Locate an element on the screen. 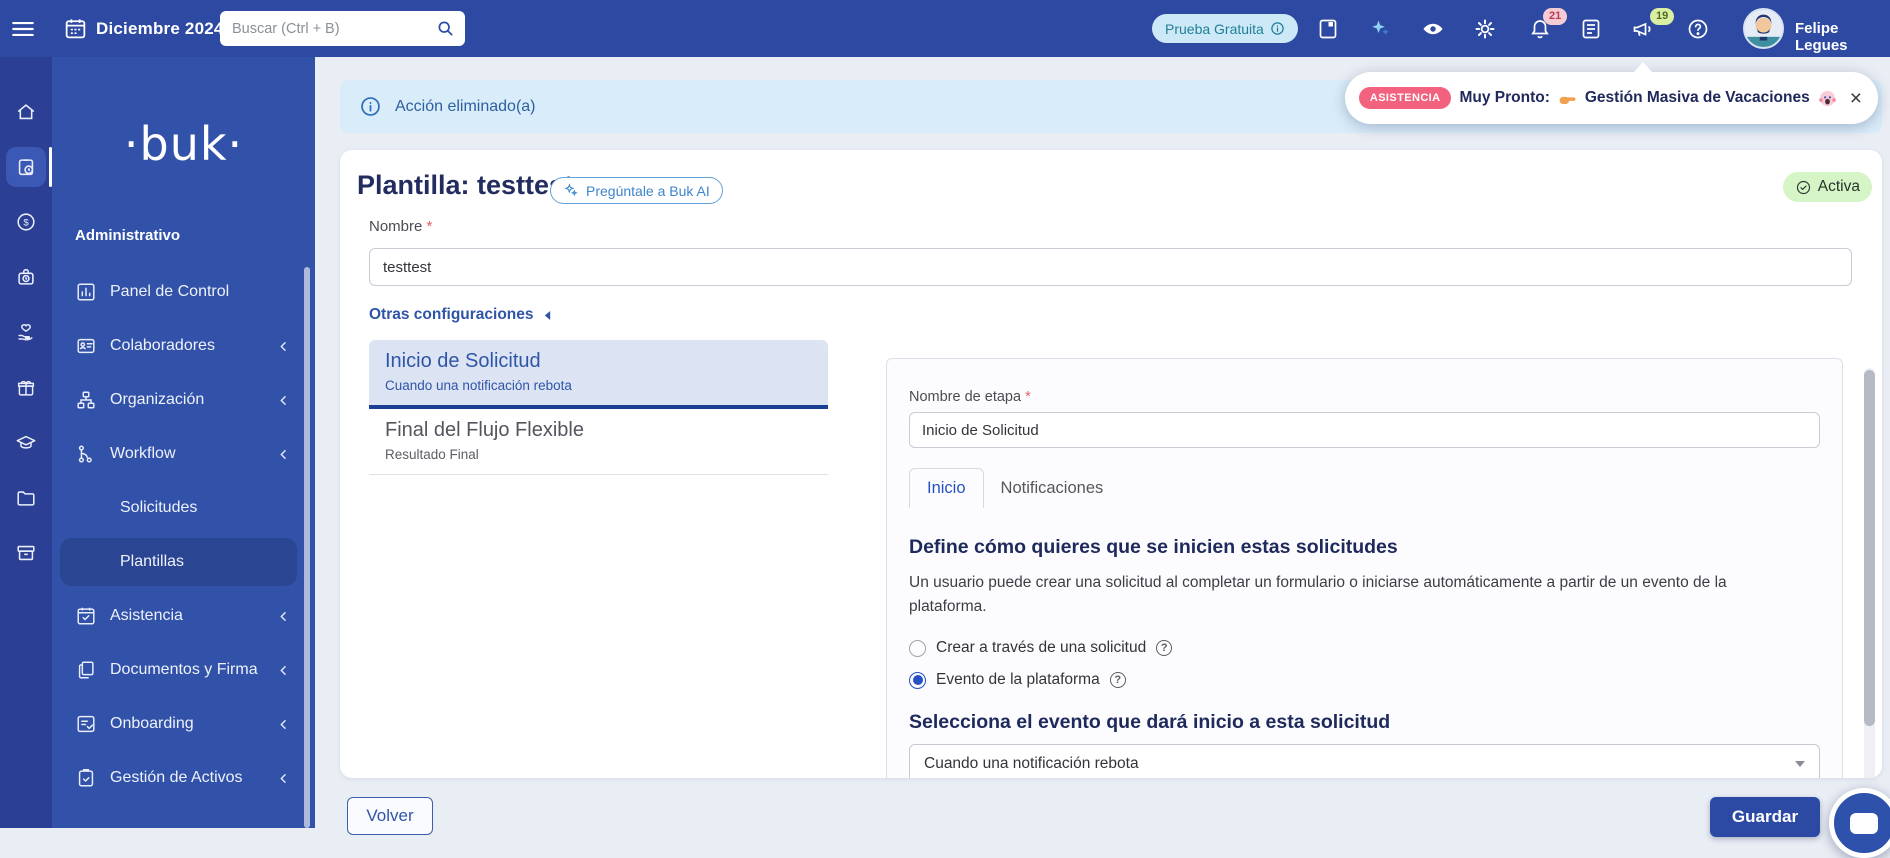 The width and height of the screenshot is (1890, 858). search-input is located at coordinates (342, 28).